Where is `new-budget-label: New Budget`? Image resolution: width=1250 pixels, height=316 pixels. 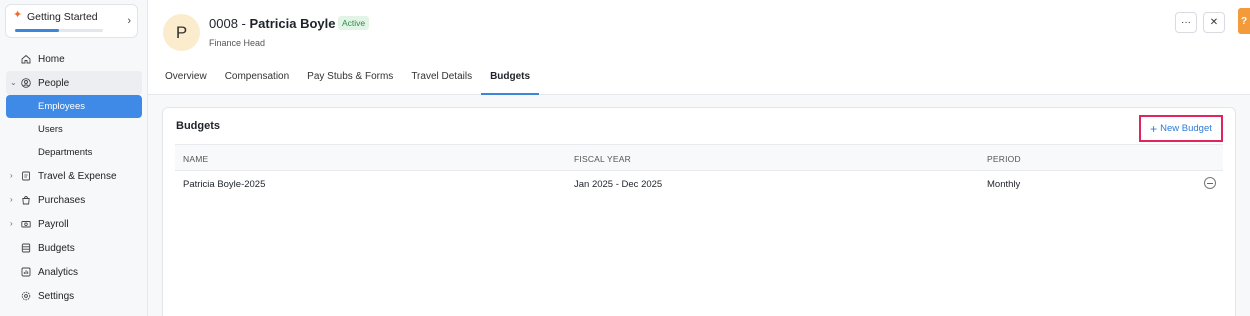
new-budget-label: New Budget is located at coordinates (1186, 128).